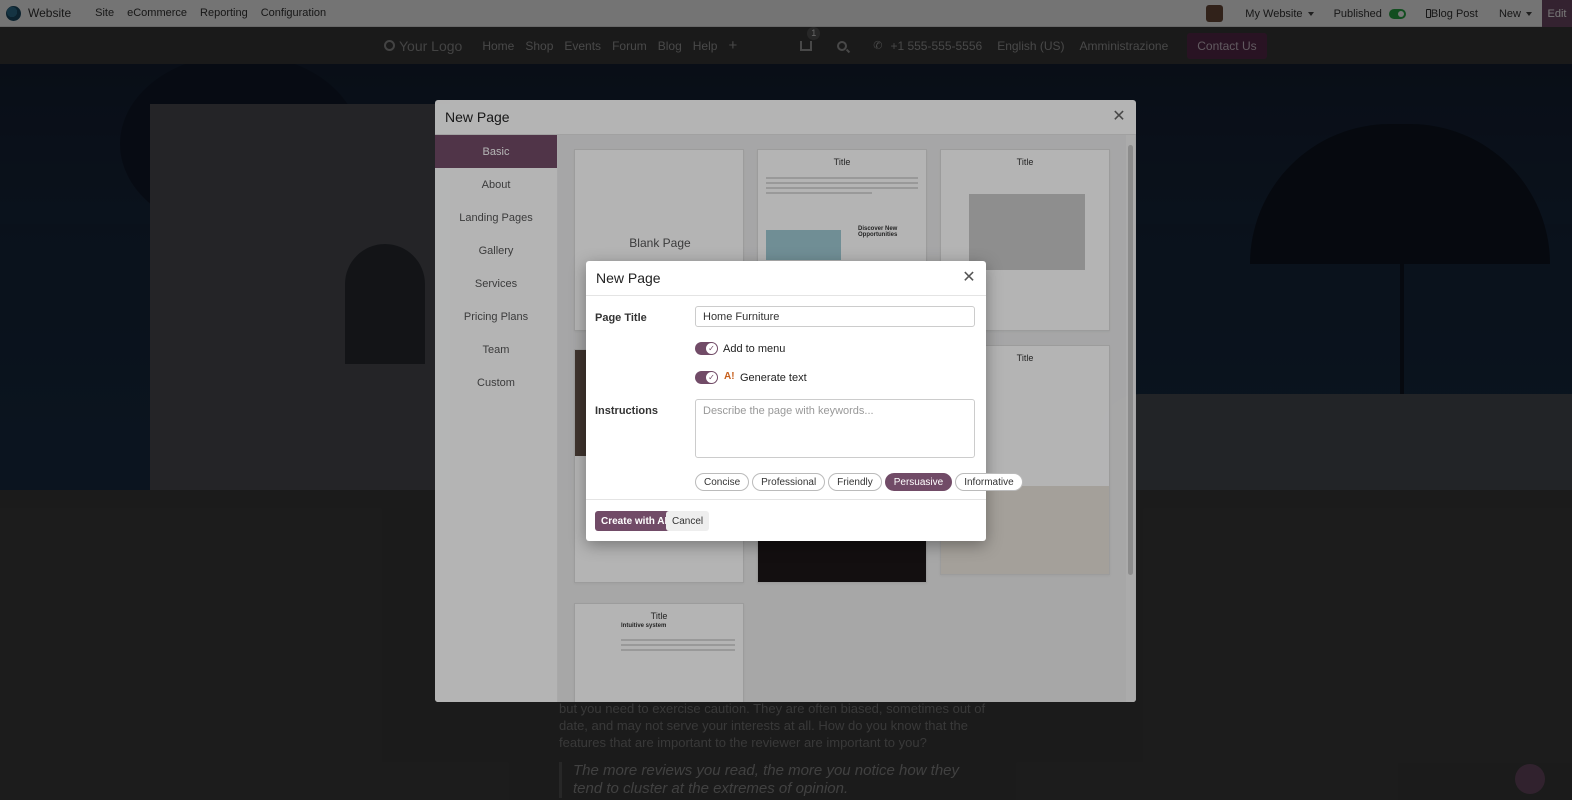 Image resolution: width=1572 pixels, height=800 pixels. What do you see at coordinates (835, 316) in the screenshot?
I see `page-title-input` at bounding box center [835, 316].